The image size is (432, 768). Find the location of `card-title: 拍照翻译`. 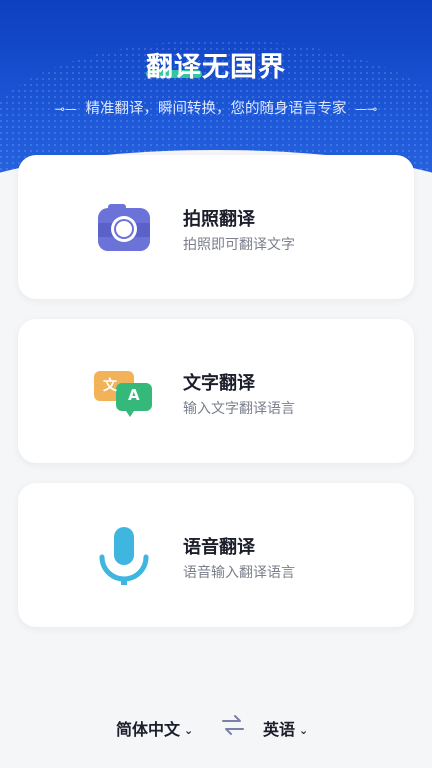

card-title: 拍照翻译 is located at coordinates (219, 219).